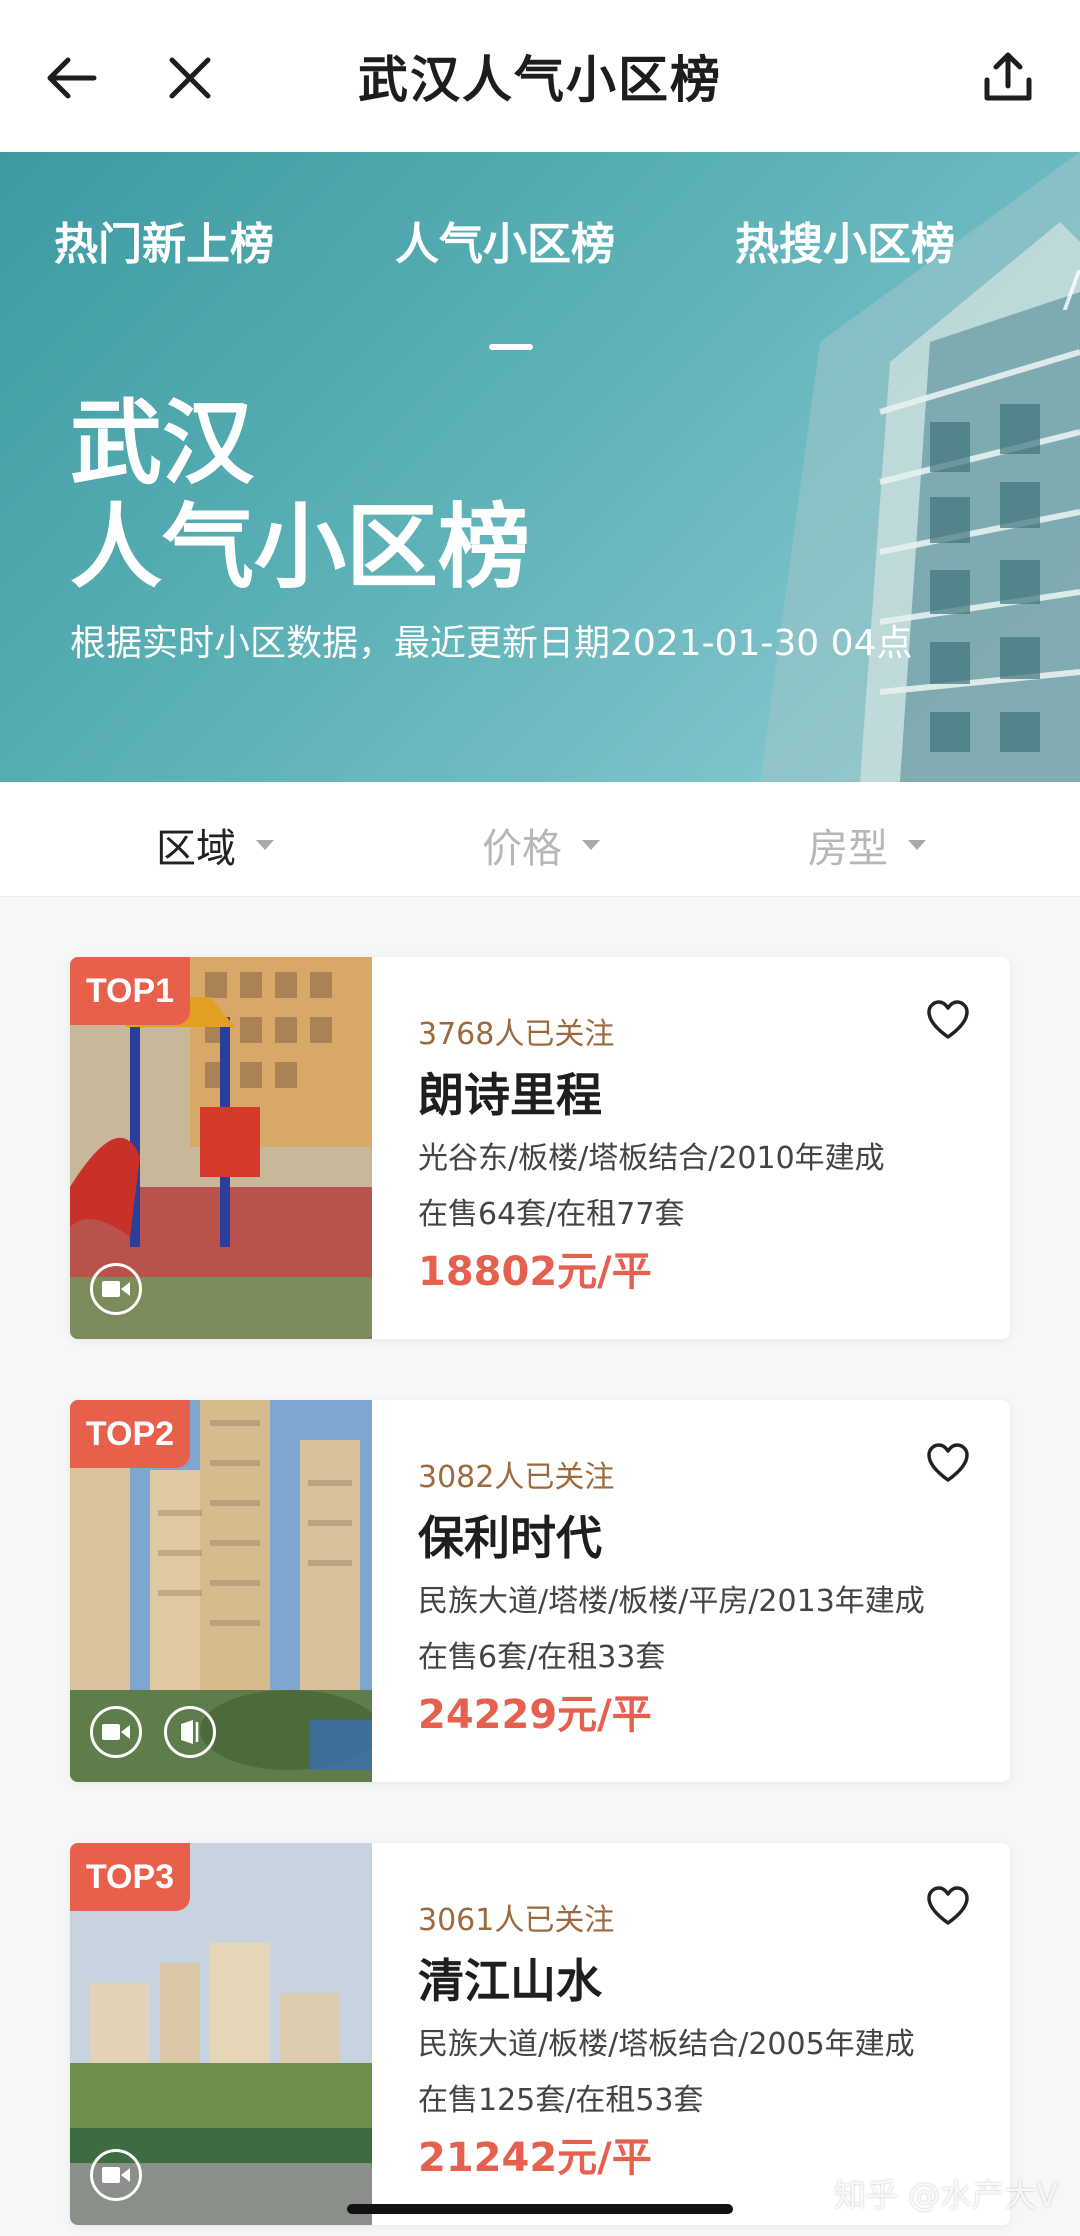 This screenshot has width=1080, height=2236. What do you see at coordinates (72, 78) in the screenshot?
I see `arrow-left-icon` at bounding box center [72, 78].